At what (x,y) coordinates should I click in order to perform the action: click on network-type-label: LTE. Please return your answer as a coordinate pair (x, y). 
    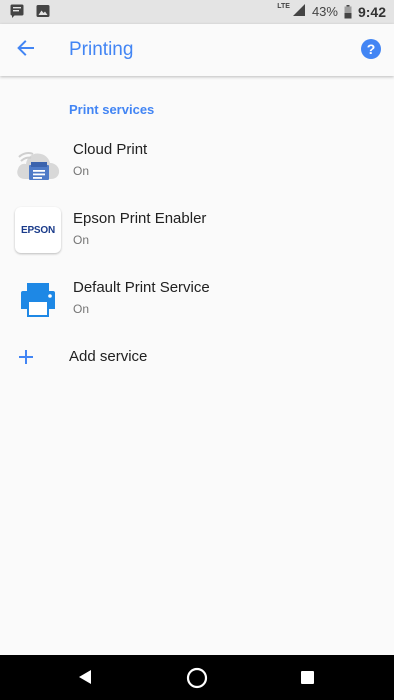
    Looking at the image, I should click on (283, 6).